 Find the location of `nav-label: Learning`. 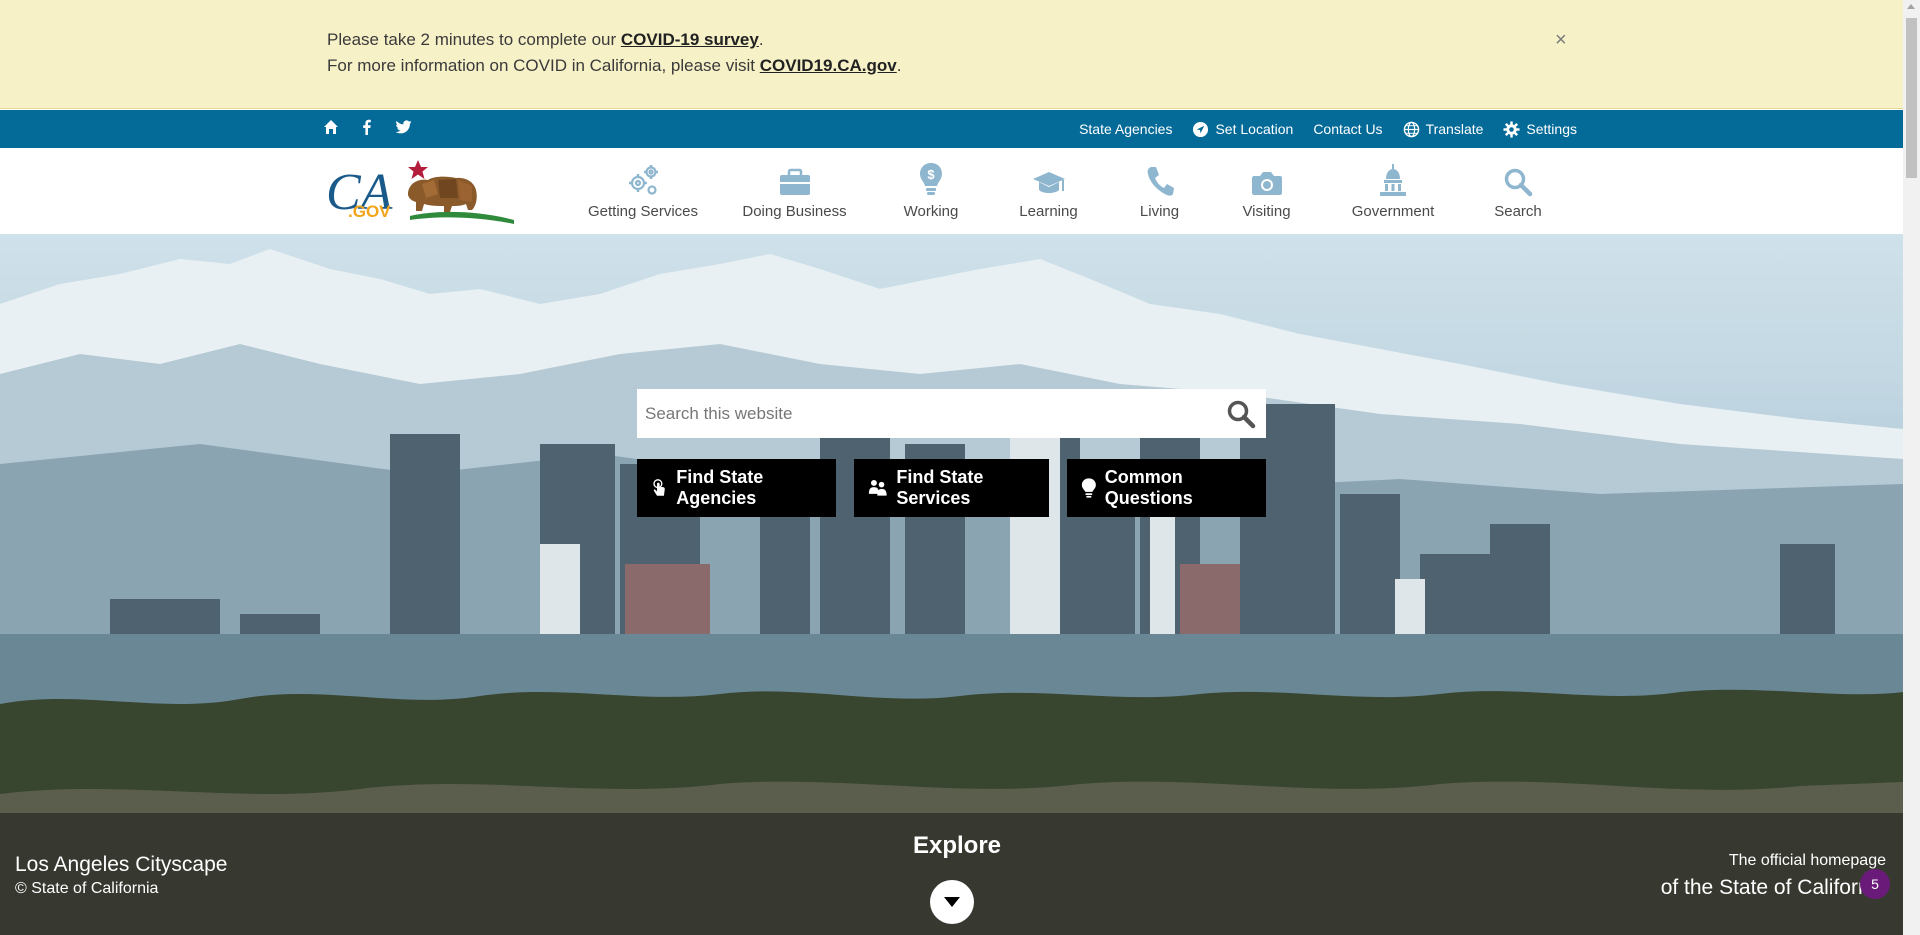

nav-label: Learning is located at coordinates (1048, 211).